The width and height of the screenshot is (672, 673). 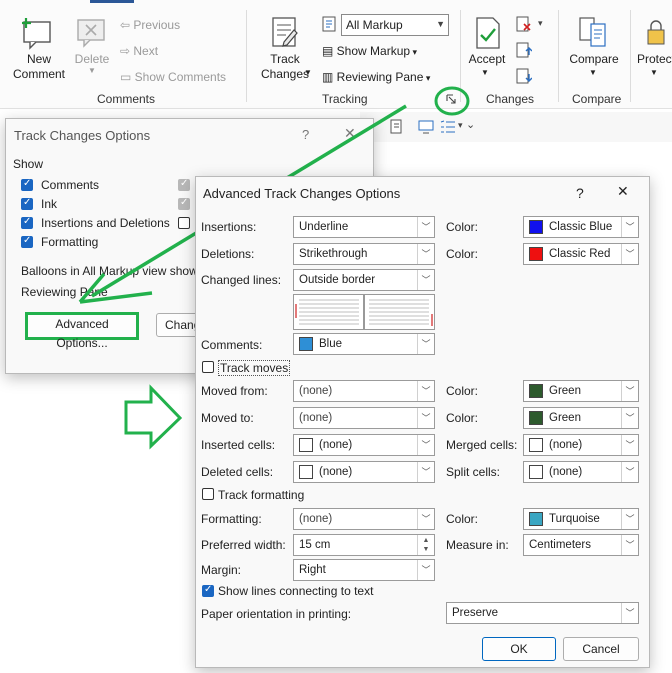 What do you see at coordinates (261, 495) in the screenshot?
I see `track-formatting-label: Track formatting` at bounding box center [261, 495].